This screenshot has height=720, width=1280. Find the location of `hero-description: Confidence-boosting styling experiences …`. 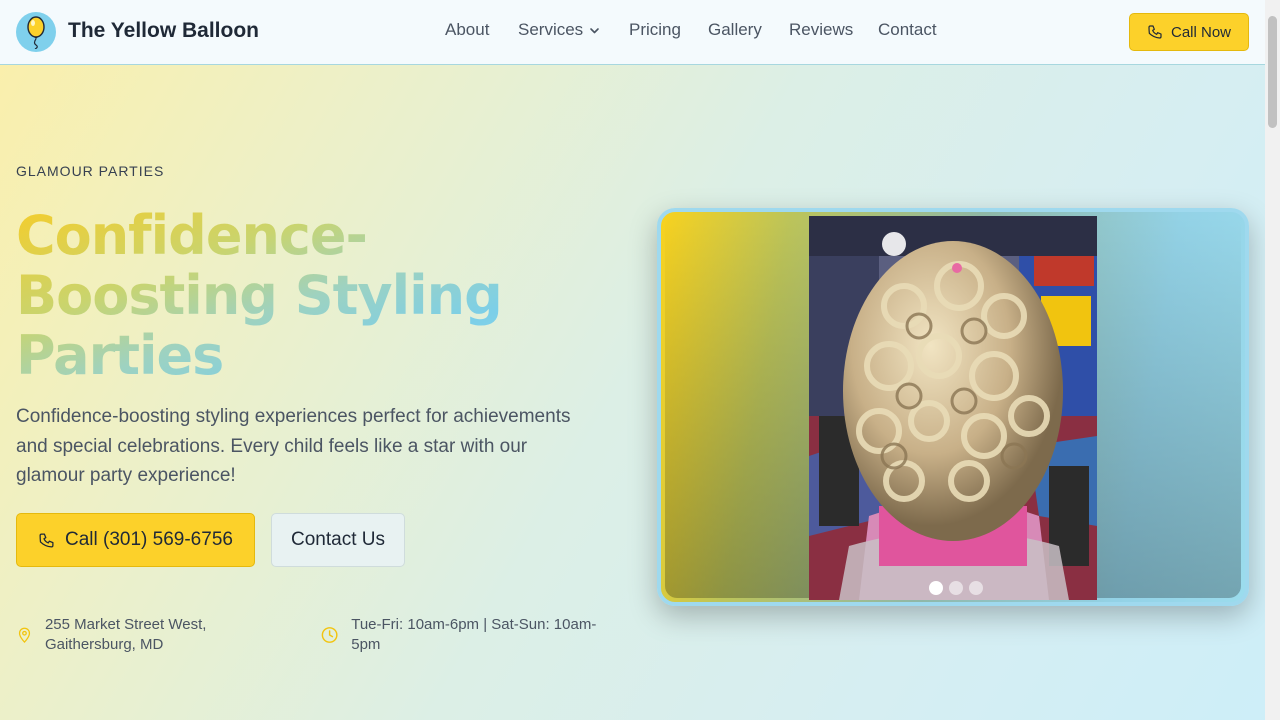

hero-description: Confidence-boosting styling experiences … is located at coordinates (293, 446).